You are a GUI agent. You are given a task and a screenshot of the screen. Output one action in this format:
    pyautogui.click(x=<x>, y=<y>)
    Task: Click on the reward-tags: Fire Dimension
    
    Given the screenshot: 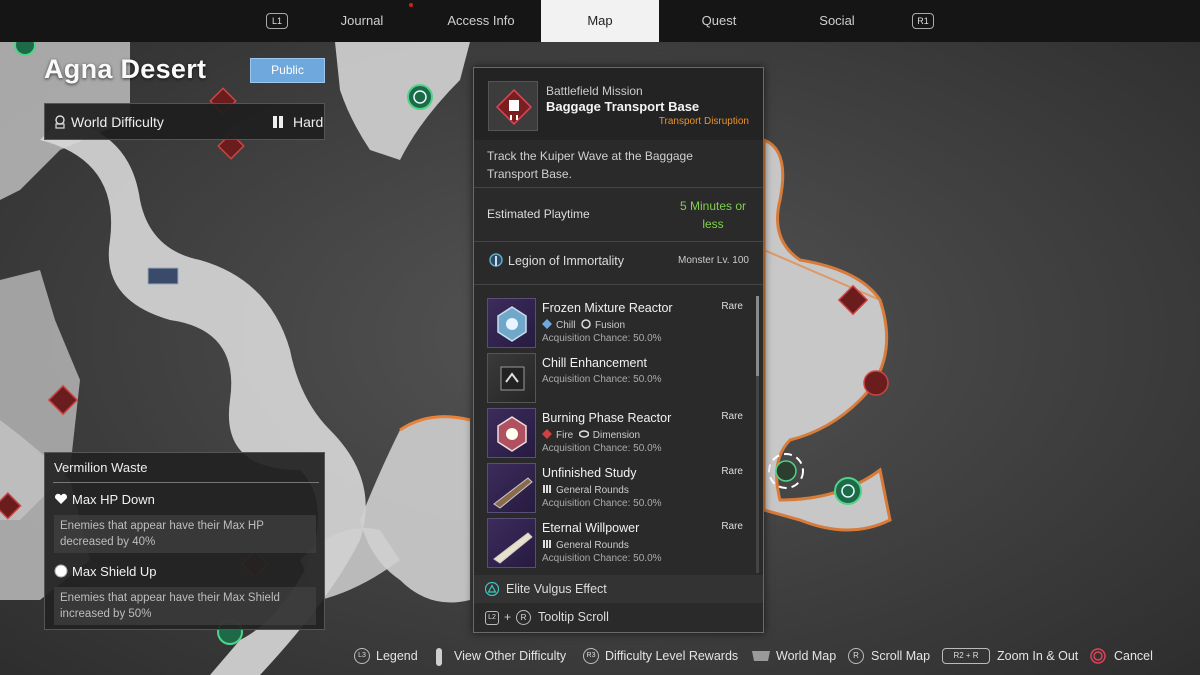 What is the action you would take?
    pyautogui.click(x=591, y=435)
    